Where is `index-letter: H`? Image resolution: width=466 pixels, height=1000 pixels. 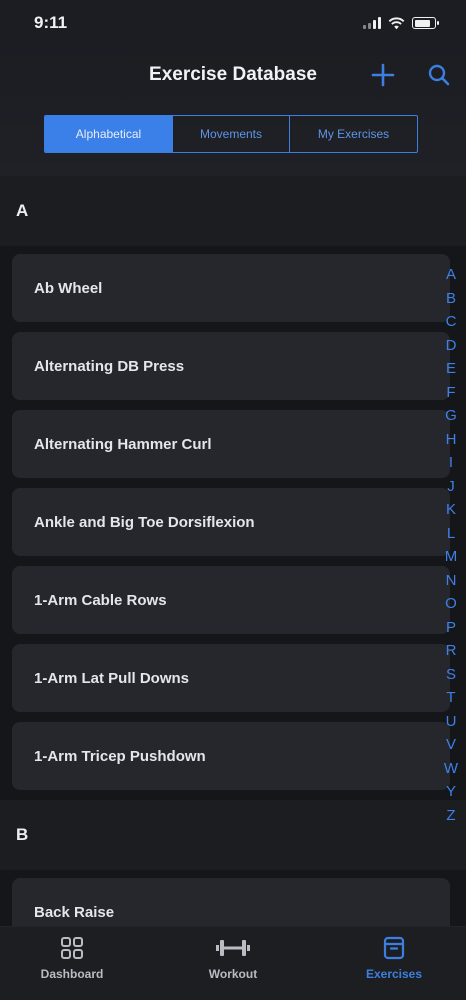
index-letter: H is located at coordinates (451, 440).